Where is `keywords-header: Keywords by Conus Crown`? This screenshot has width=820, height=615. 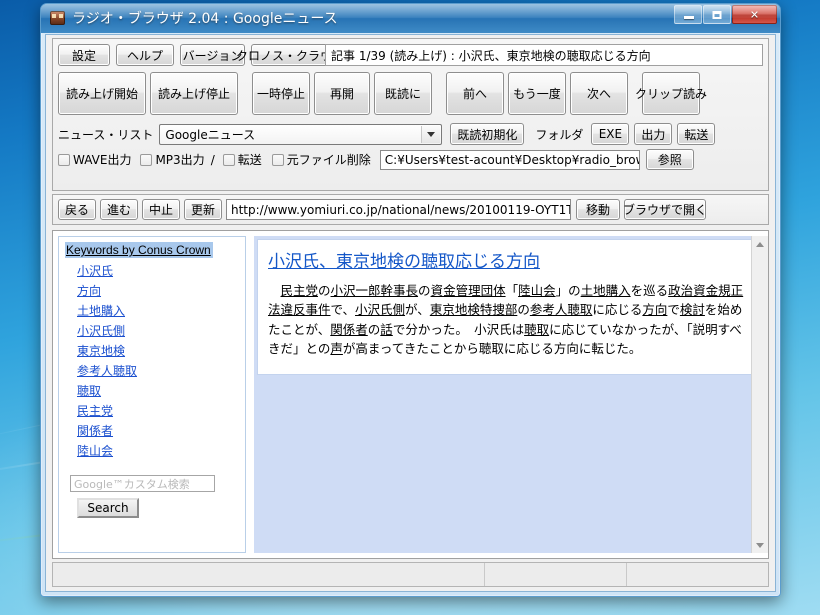
keywords-header: Keywords by Conus Crown is located at coordinates (139, 250).